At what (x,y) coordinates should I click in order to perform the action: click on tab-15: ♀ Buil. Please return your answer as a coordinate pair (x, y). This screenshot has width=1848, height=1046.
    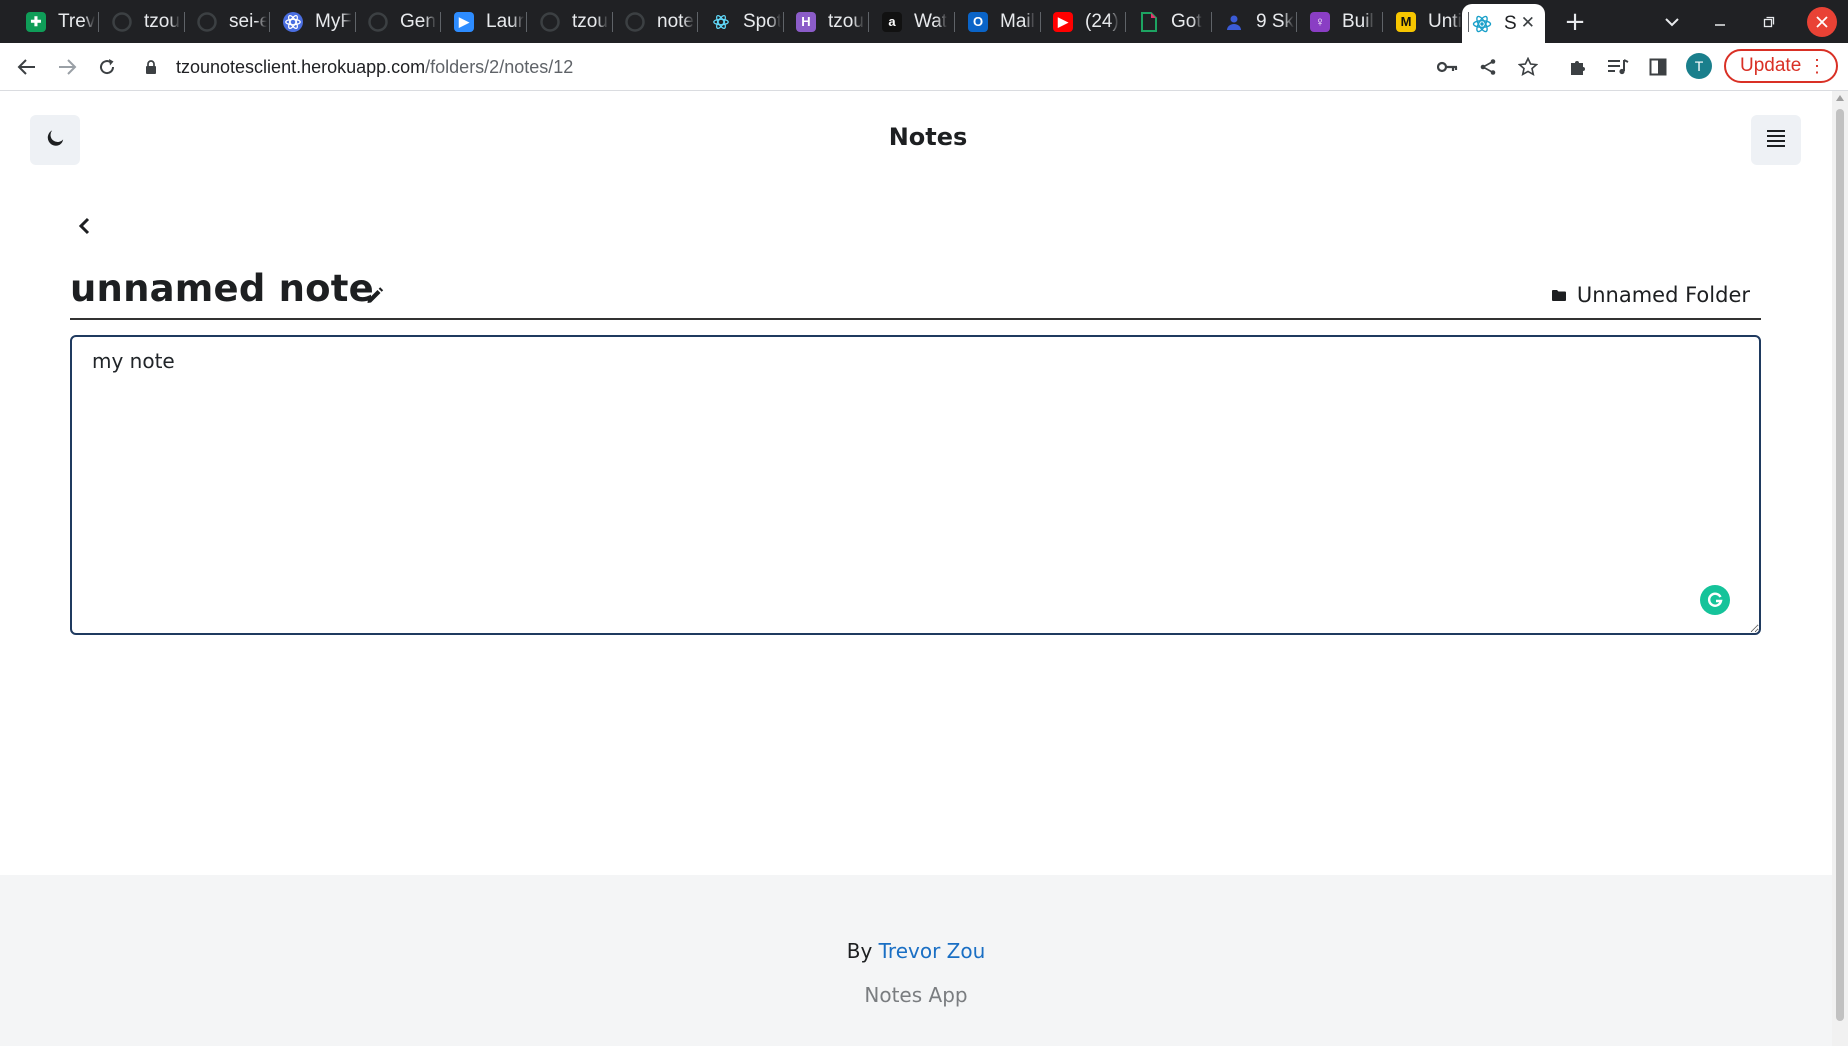
    Looking at the image, I should click on (1340, 21).